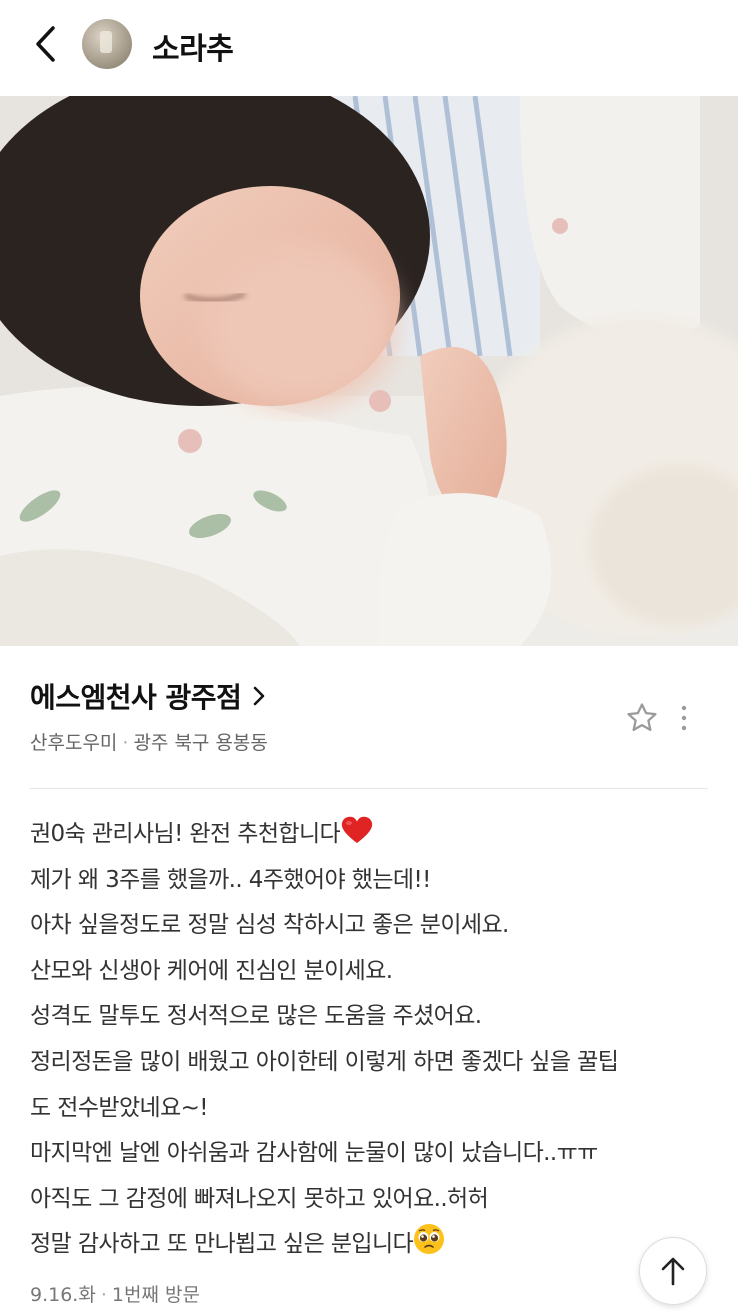  Describe the element at coordinates (185, 834) in the screenshot. I see `review-line-text: 권0숙 관리사님! 완전 추천합니다` at that location.